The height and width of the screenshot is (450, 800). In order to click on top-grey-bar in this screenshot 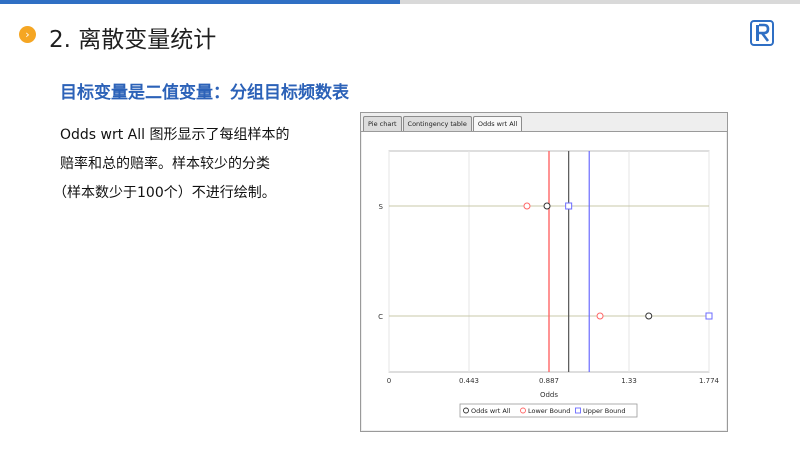, I will do `click(600, 2)`.